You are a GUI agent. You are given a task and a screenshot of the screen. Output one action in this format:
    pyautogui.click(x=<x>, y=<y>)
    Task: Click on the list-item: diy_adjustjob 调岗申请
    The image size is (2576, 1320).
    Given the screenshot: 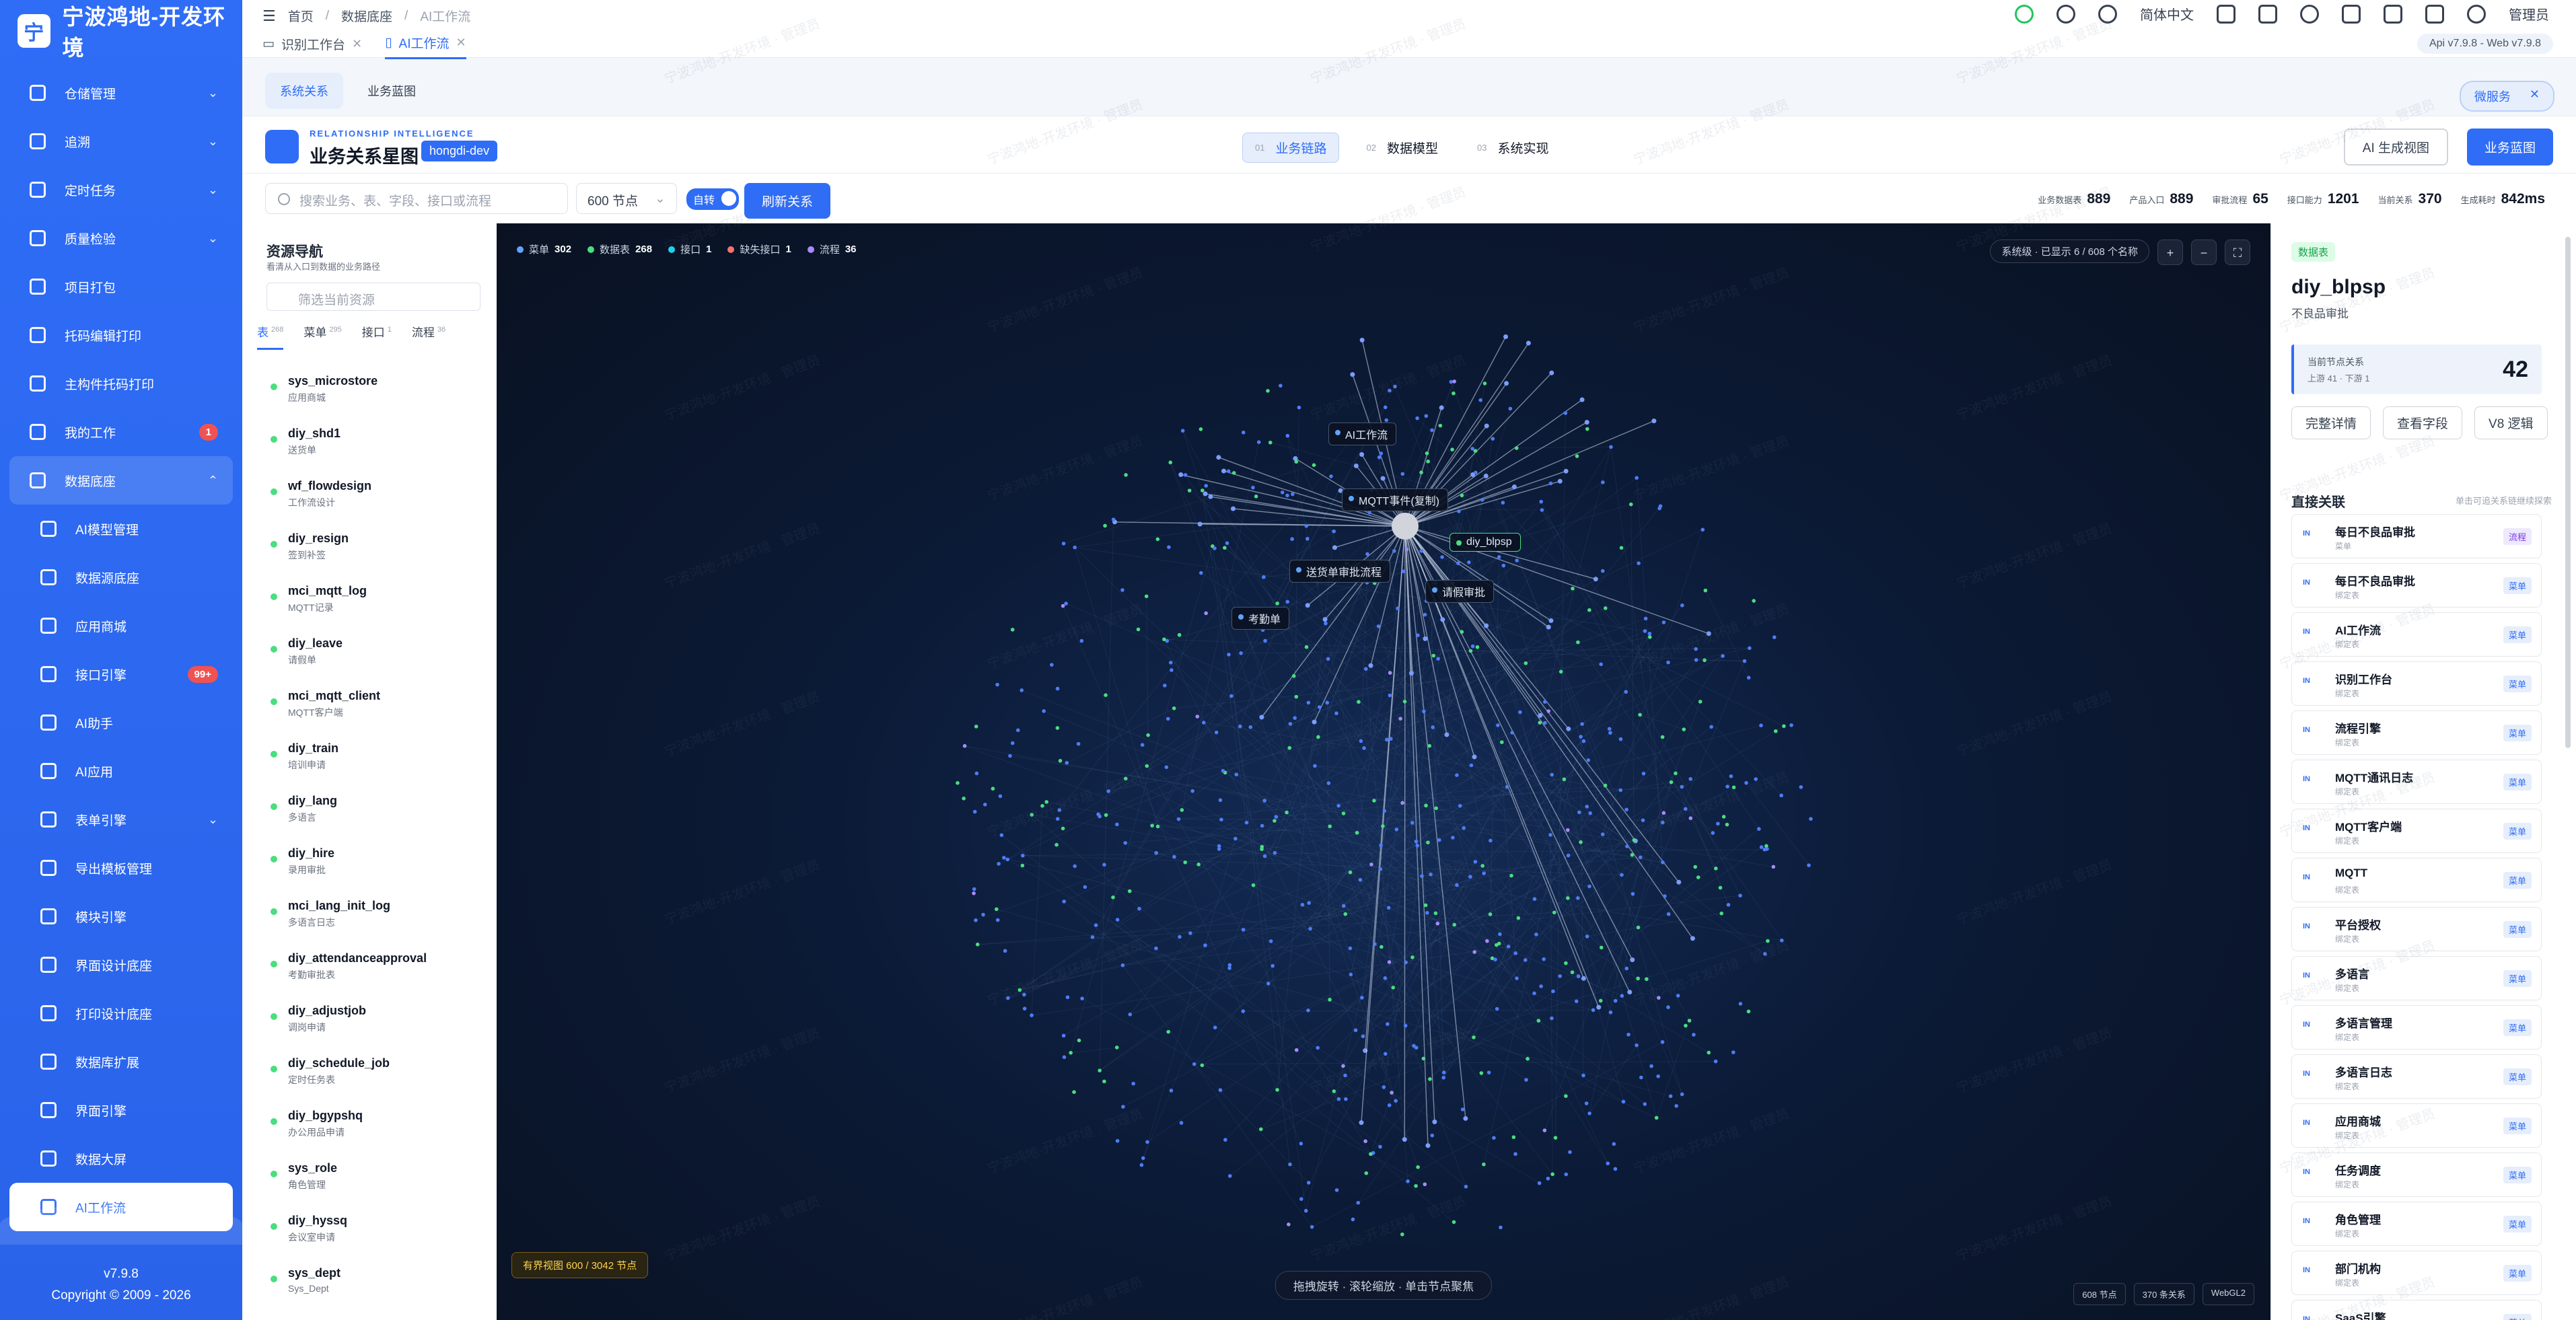 What is the action you would take?
    pyautogui.click(x=375, y=1030)
    